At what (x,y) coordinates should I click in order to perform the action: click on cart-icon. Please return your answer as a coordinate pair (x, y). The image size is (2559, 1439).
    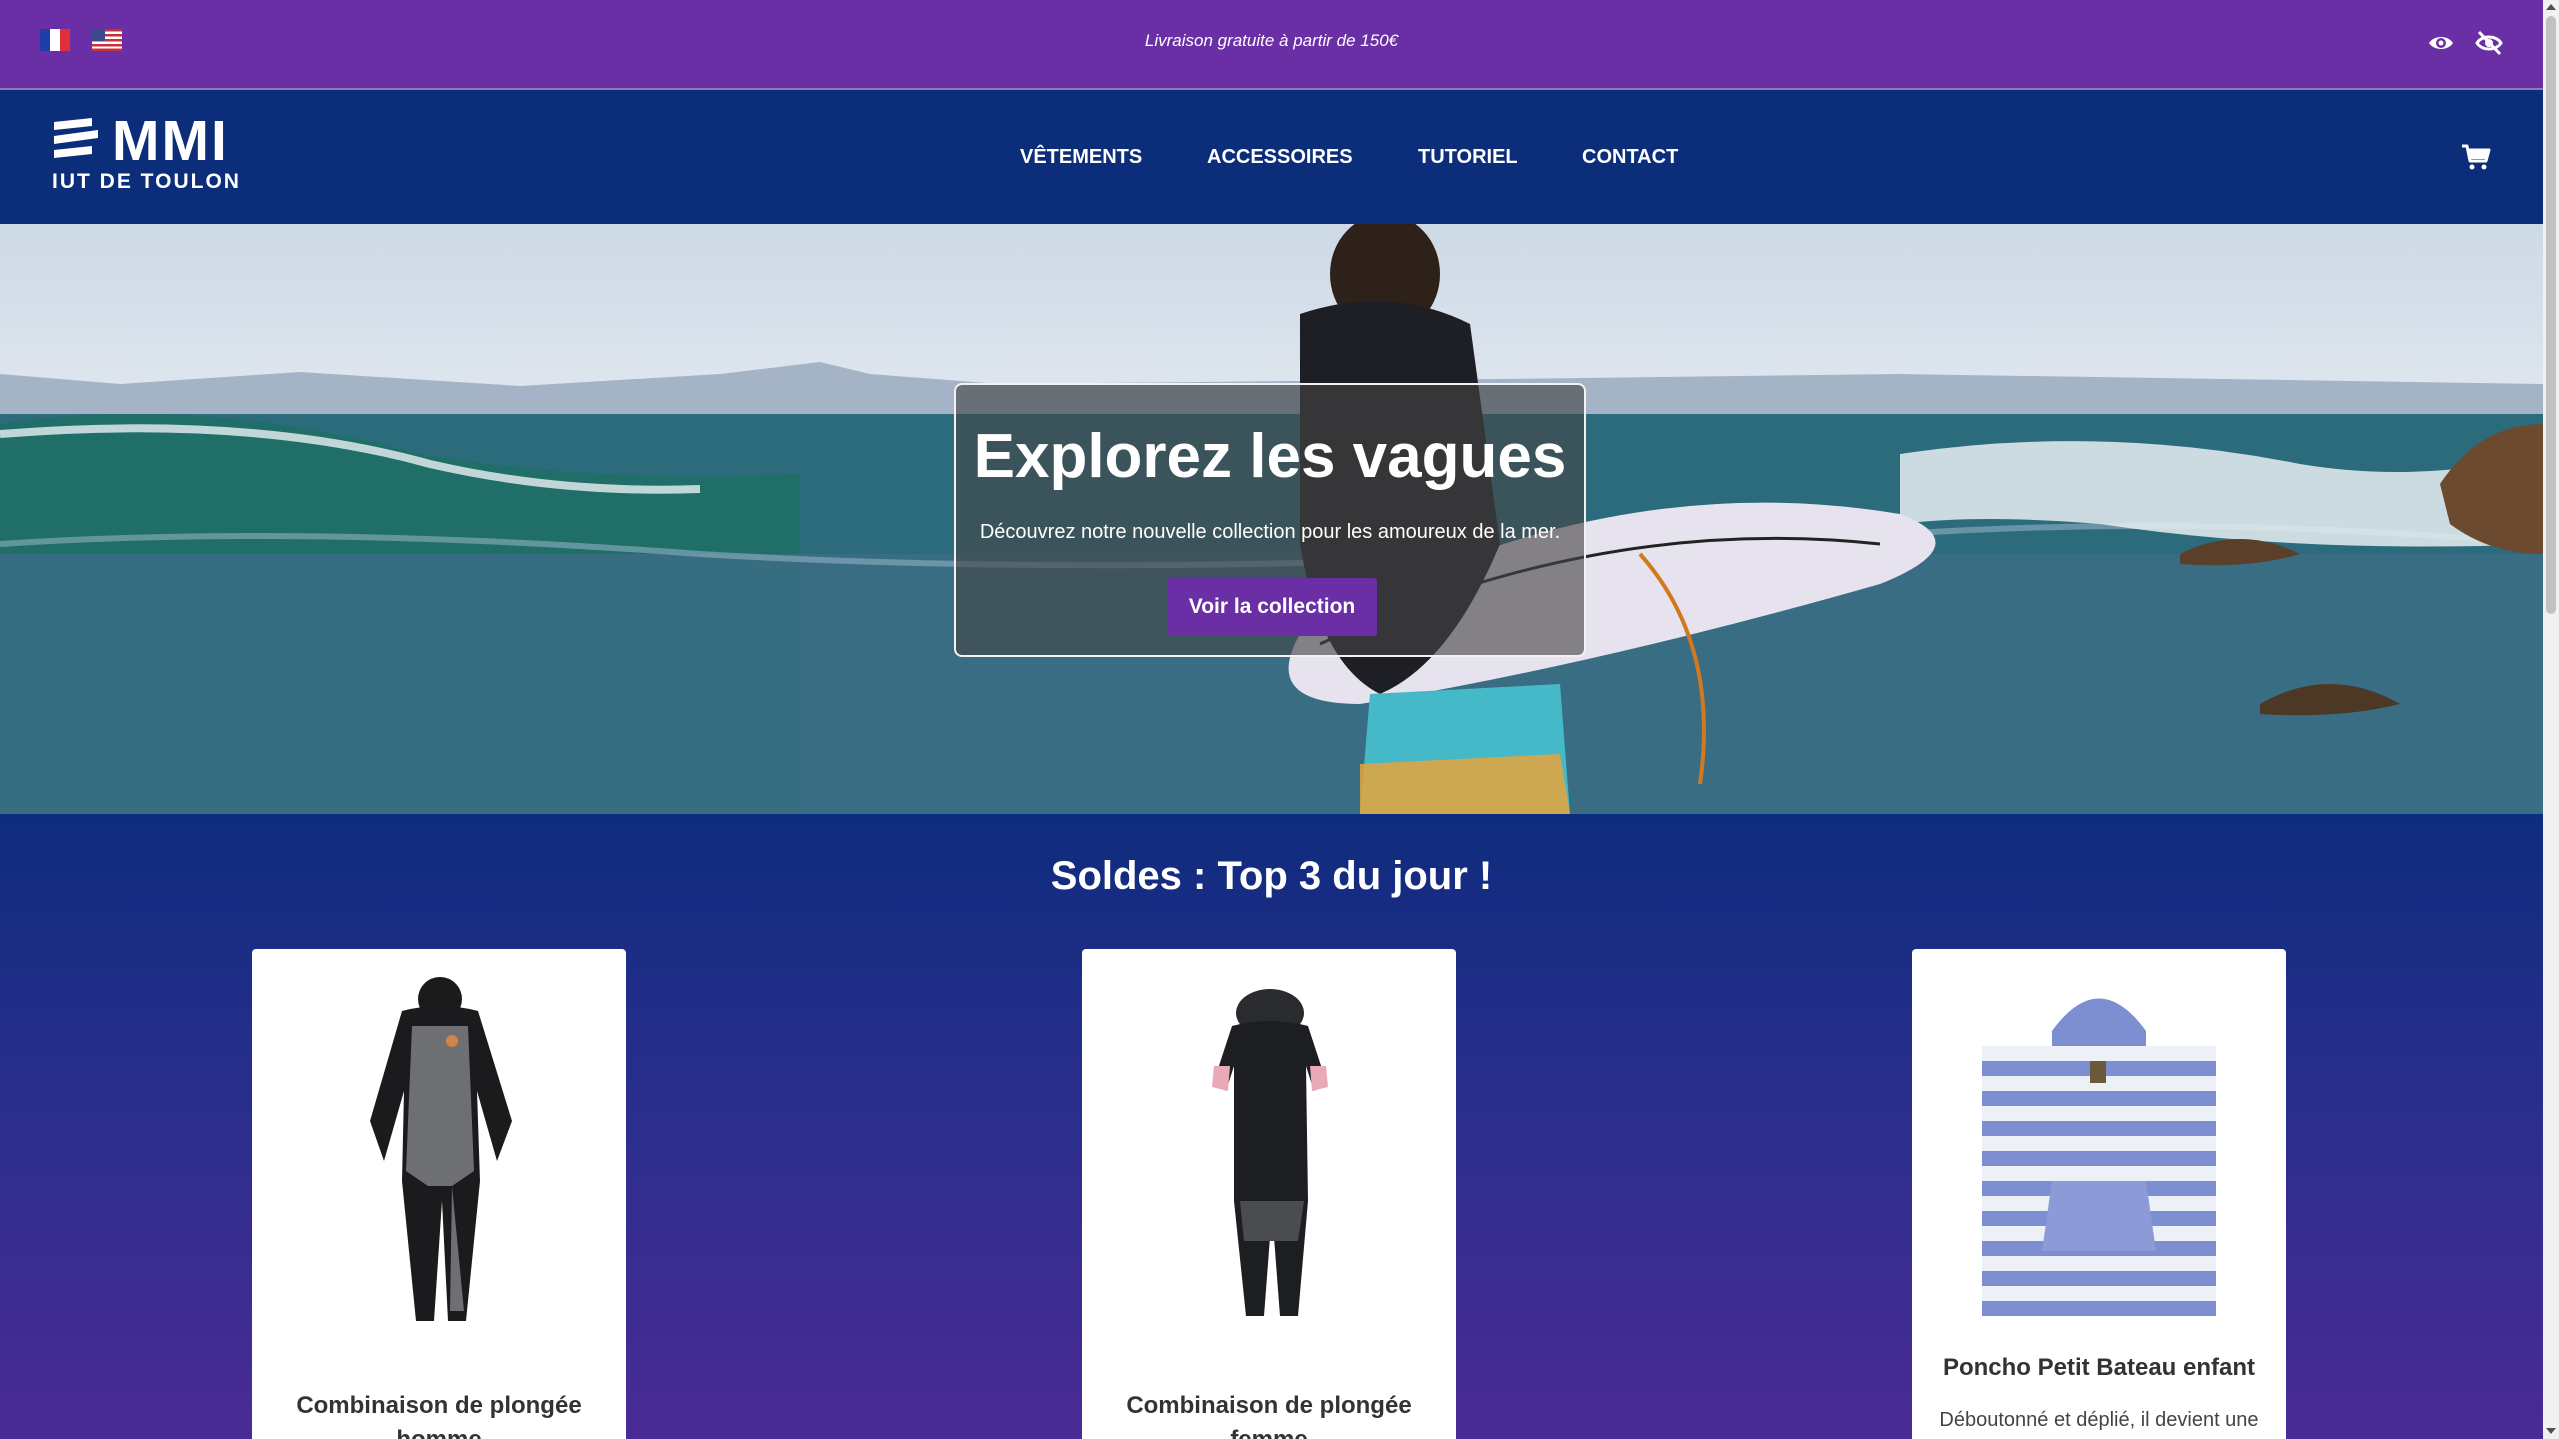
    Looking at the image, I should click on (2476, 157).